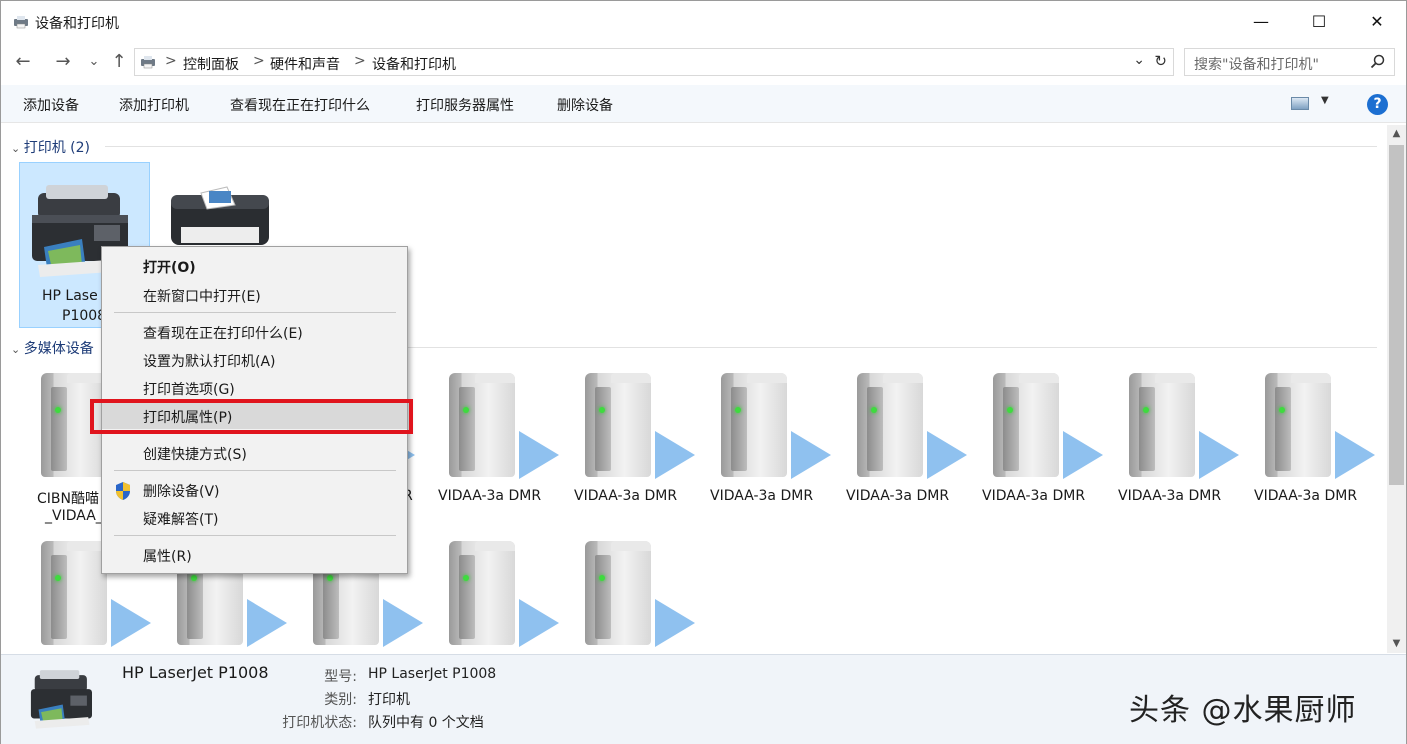 The height and width of the screenshot is (744, 1407). Describe the element at coordinates (84, 316) in the screenshot. I see `printer-name-line2: P1008` at that location.